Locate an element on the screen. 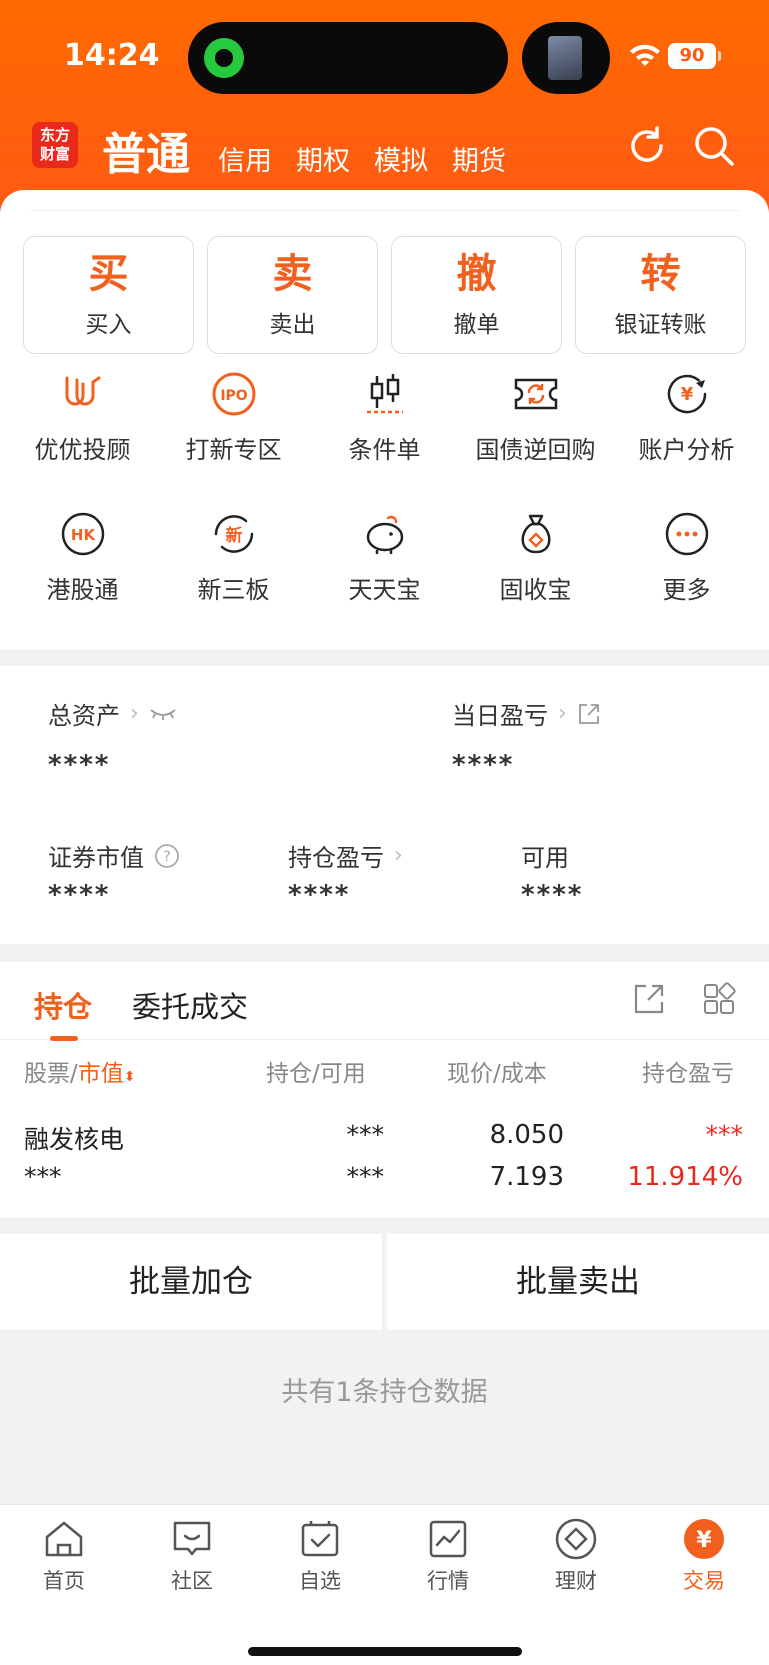 The image size is (769, 1665). neeq-icon: 新 is located at coordinates (233, 534).